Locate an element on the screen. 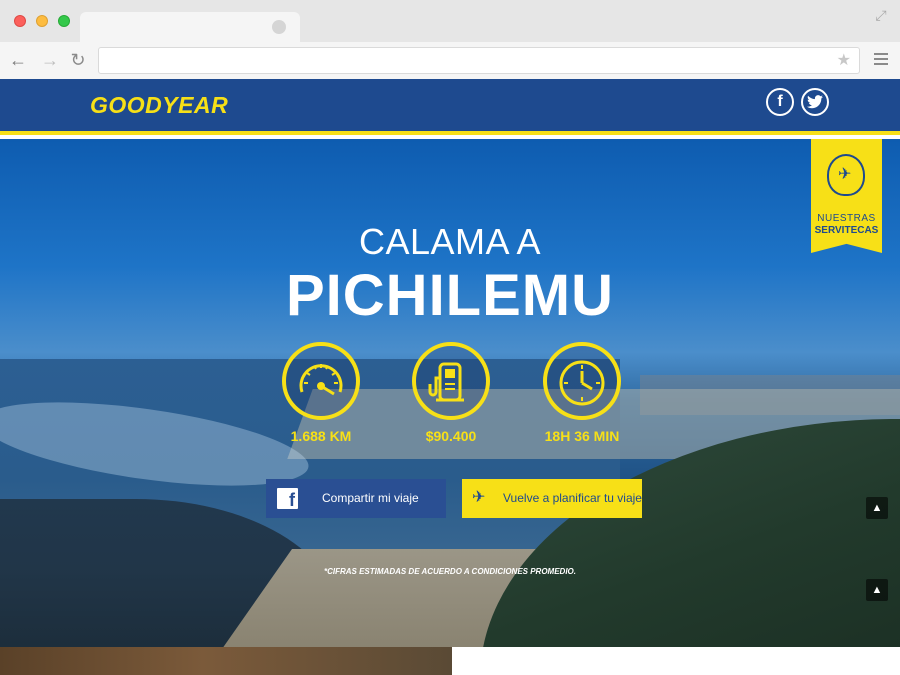  replan-trip-label: Vuelve a planificar tu viaje is located at coordinates (572, 498).